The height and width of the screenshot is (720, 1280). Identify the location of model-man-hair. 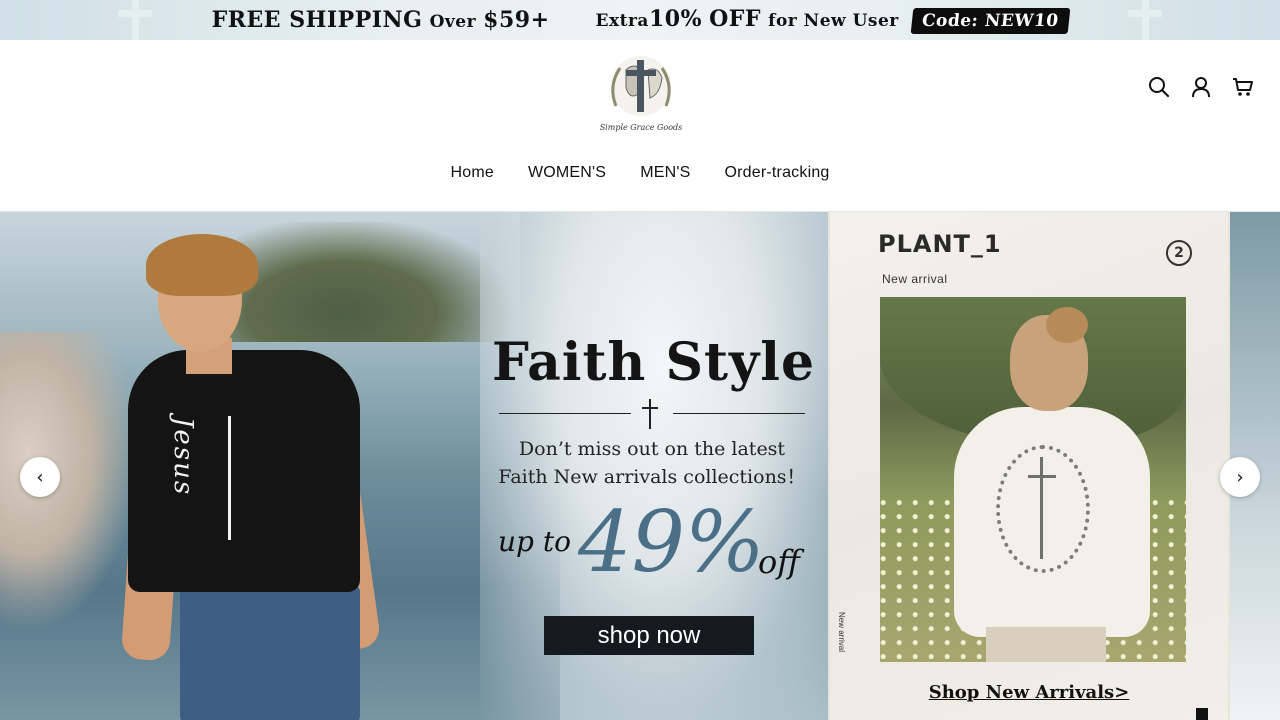
(202, 265).